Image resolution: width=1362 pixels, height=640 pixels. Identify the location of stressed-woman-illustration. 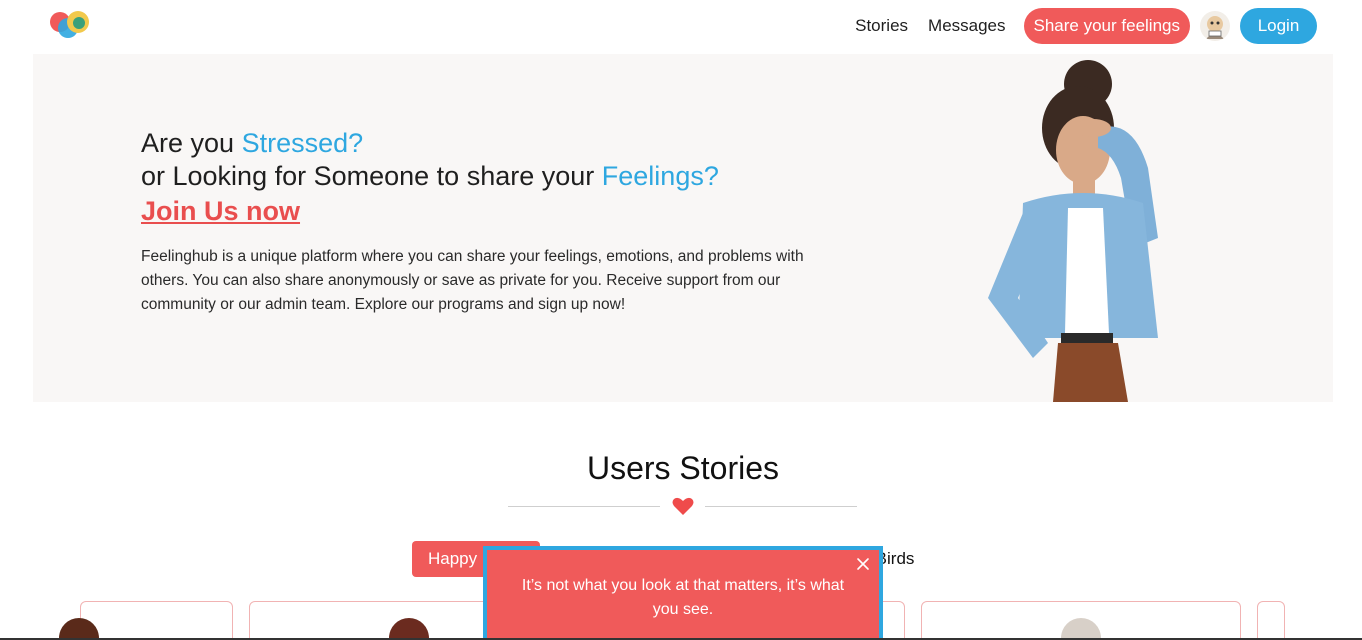
(1083, 230).